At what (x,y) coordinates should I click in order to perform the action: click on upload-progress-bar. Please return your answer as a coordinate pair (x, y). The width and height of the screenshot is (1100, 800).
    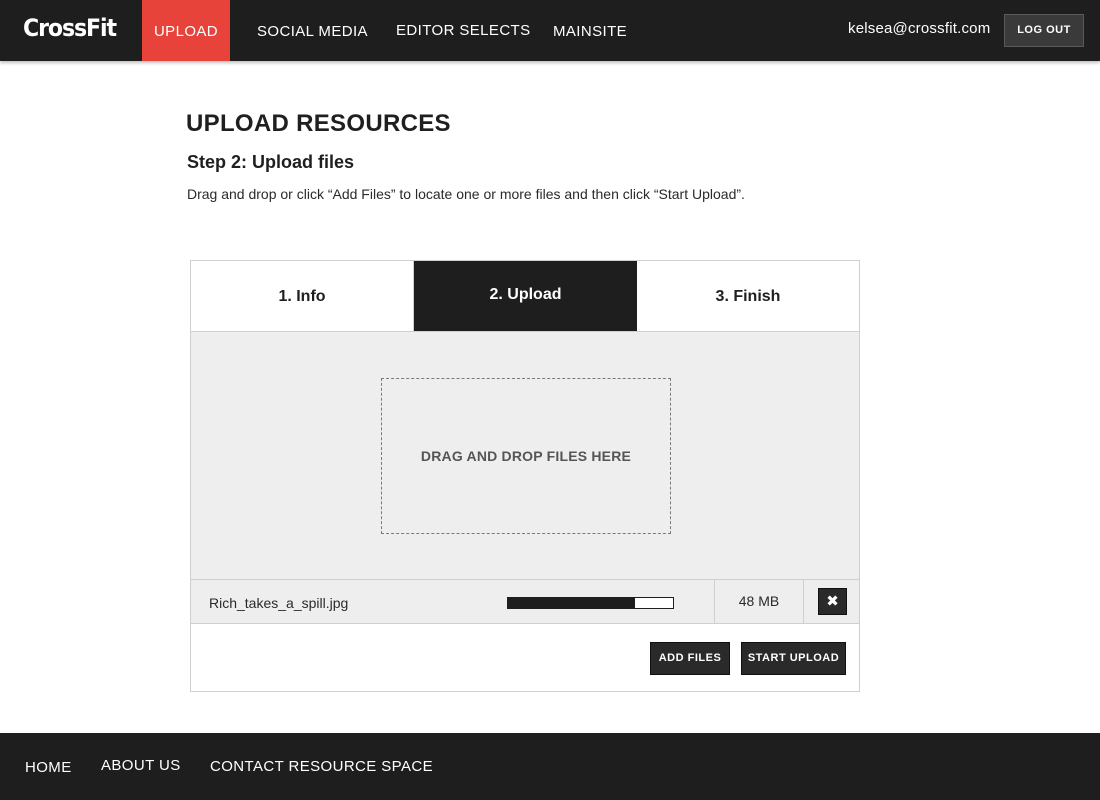
    Looking at the image, I should click on (590, 603).